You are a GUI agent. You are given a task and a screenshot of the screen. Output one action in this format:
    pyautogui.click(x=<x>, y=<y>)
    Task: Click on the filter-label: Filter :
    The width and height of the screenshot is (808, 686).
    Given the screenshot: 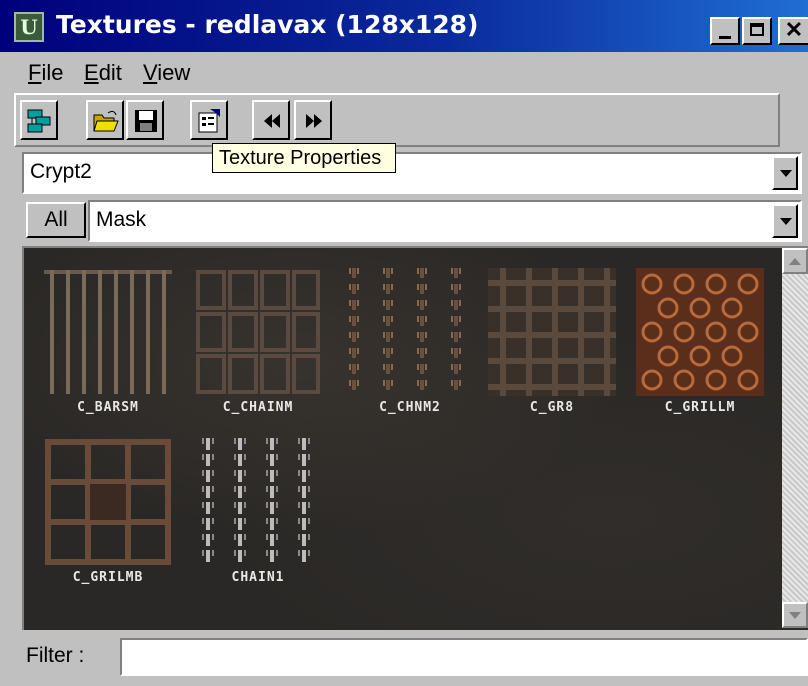 What is the action you would take?
    pyautogui.click(x=55, y=655)
    